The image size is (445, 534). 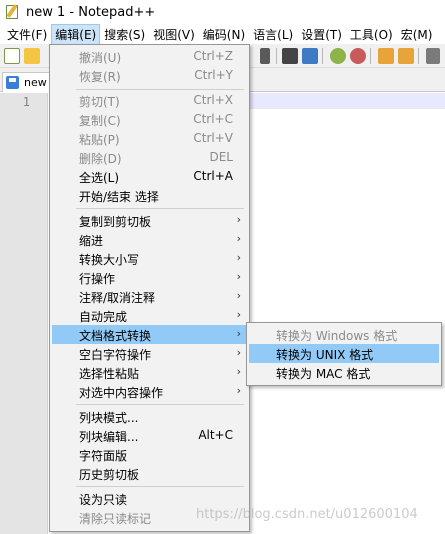 What do you see at coordinates (338, 56) in the screenshot?
I see `zoom-in-icon` at bounding box center [338, 56].